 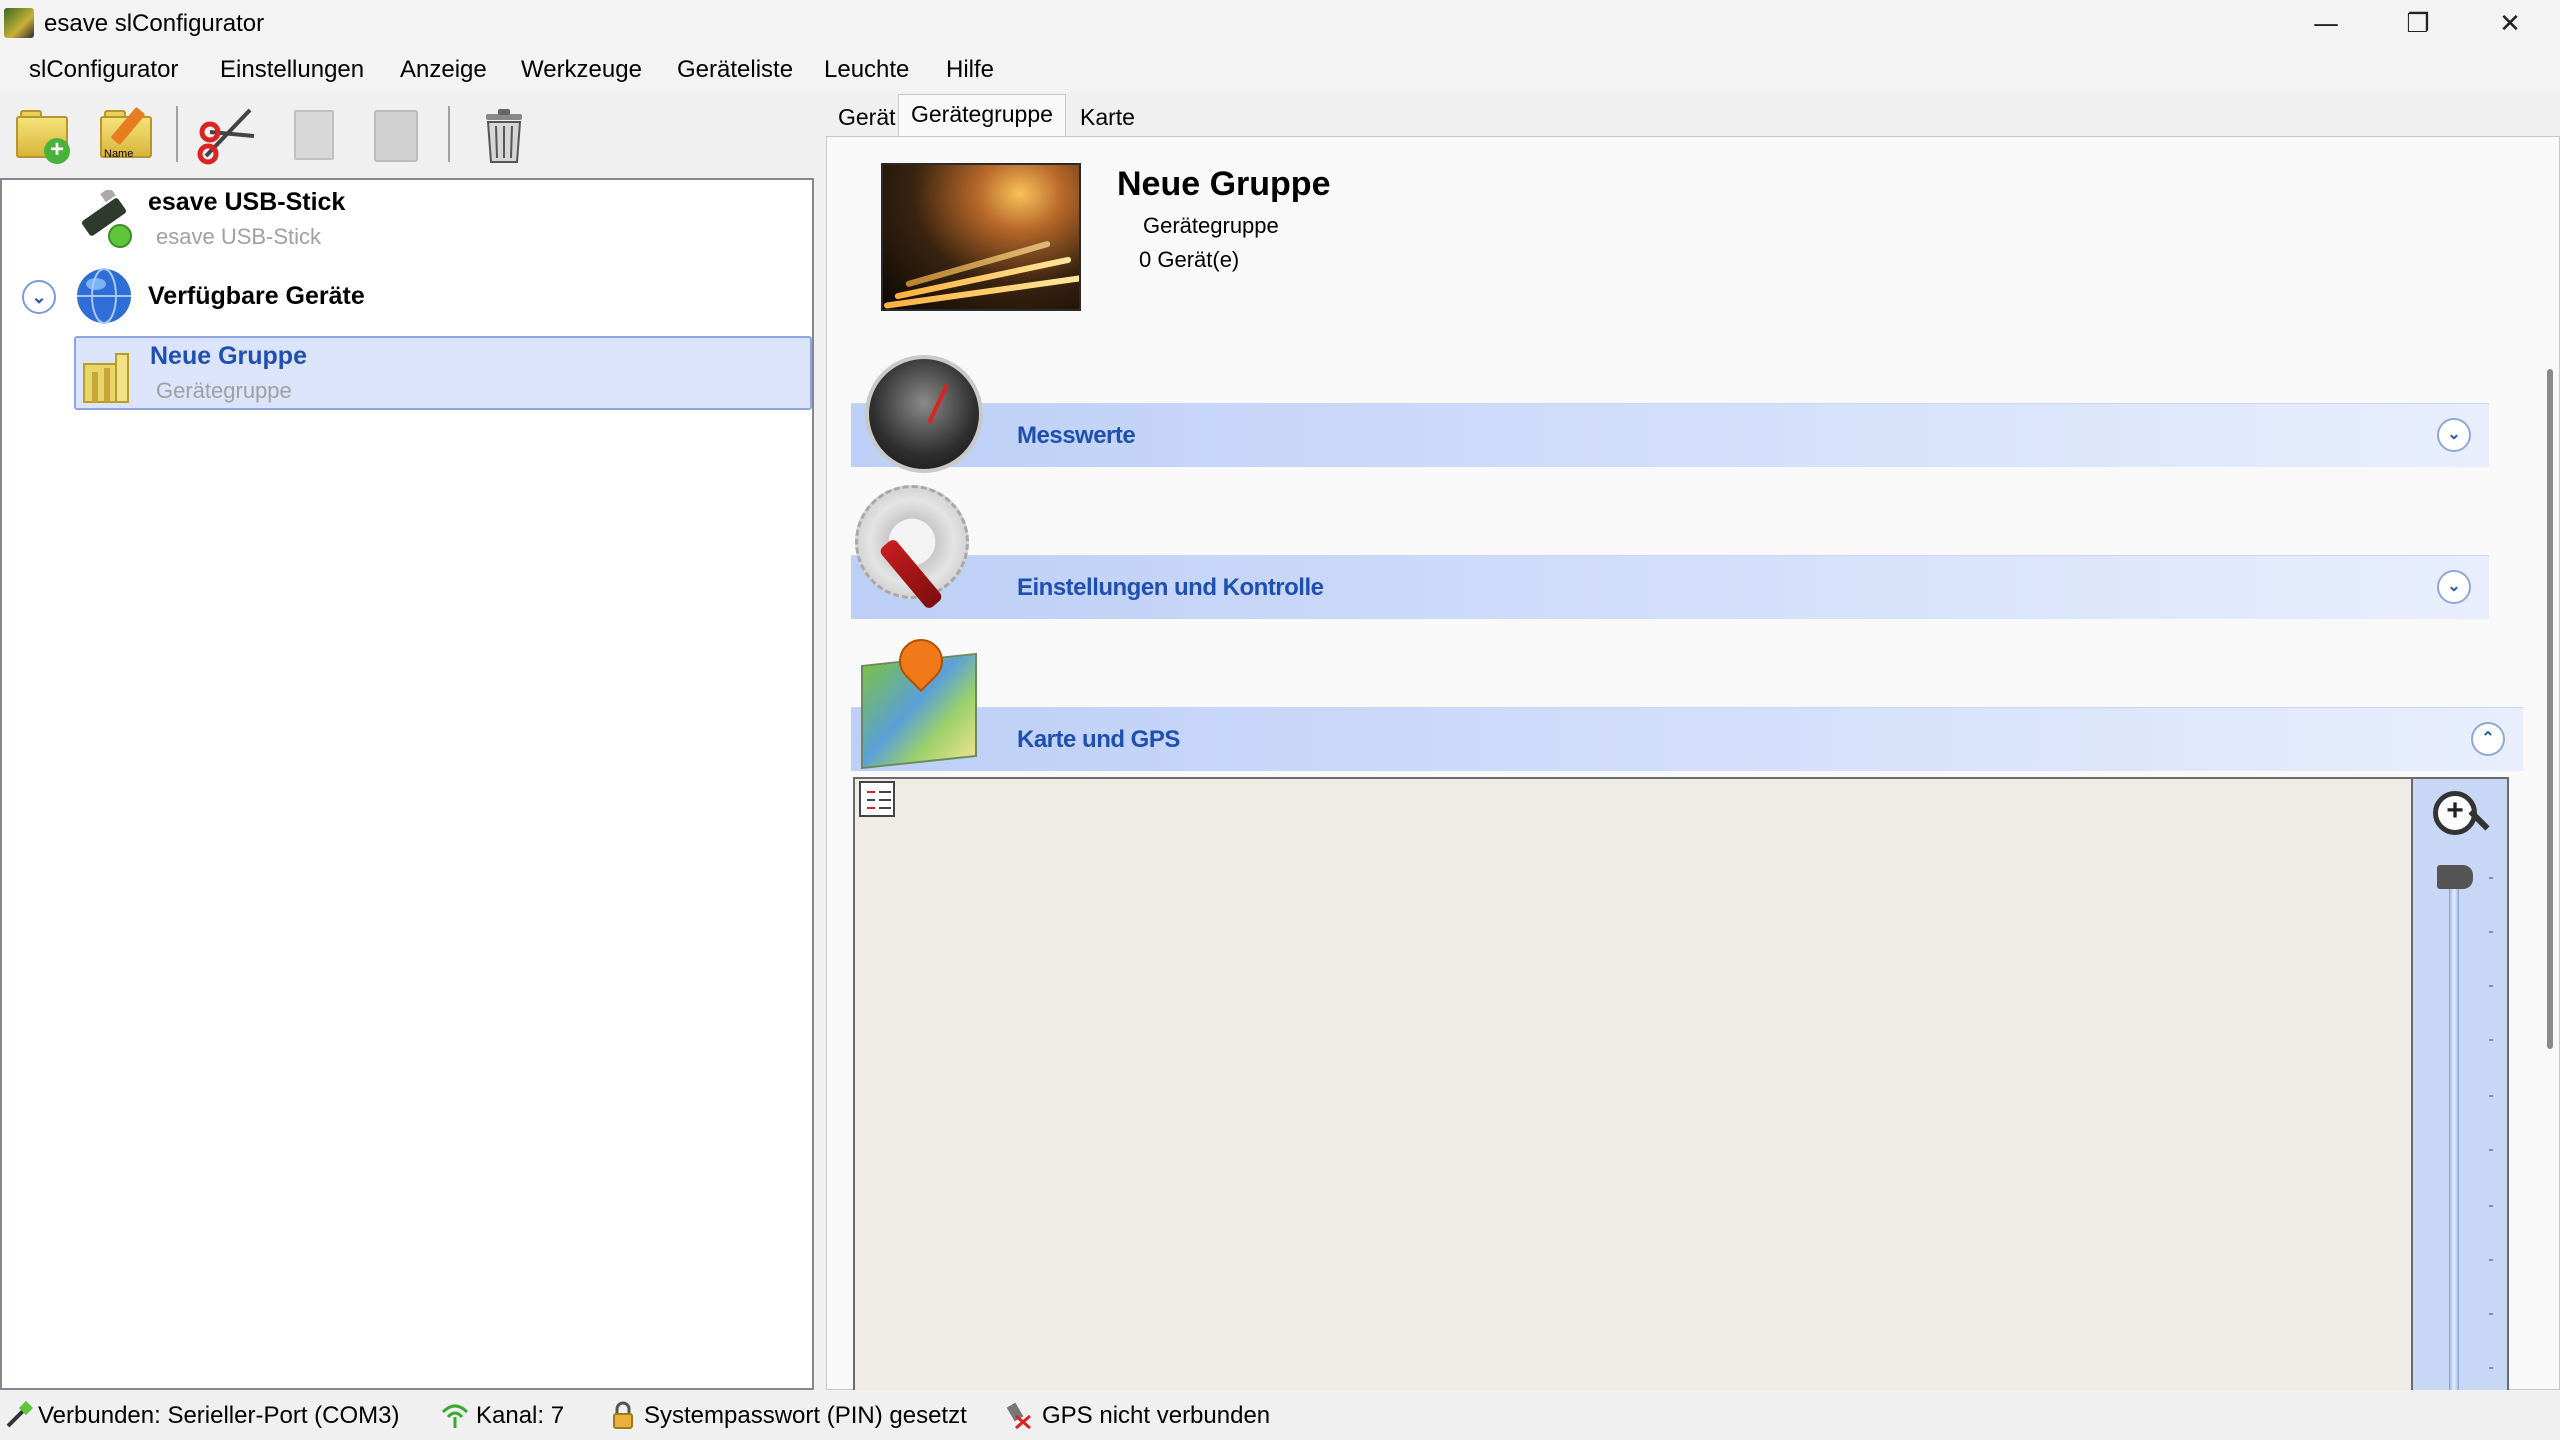 I want to click on cut-button, so click(x=228, y=134).